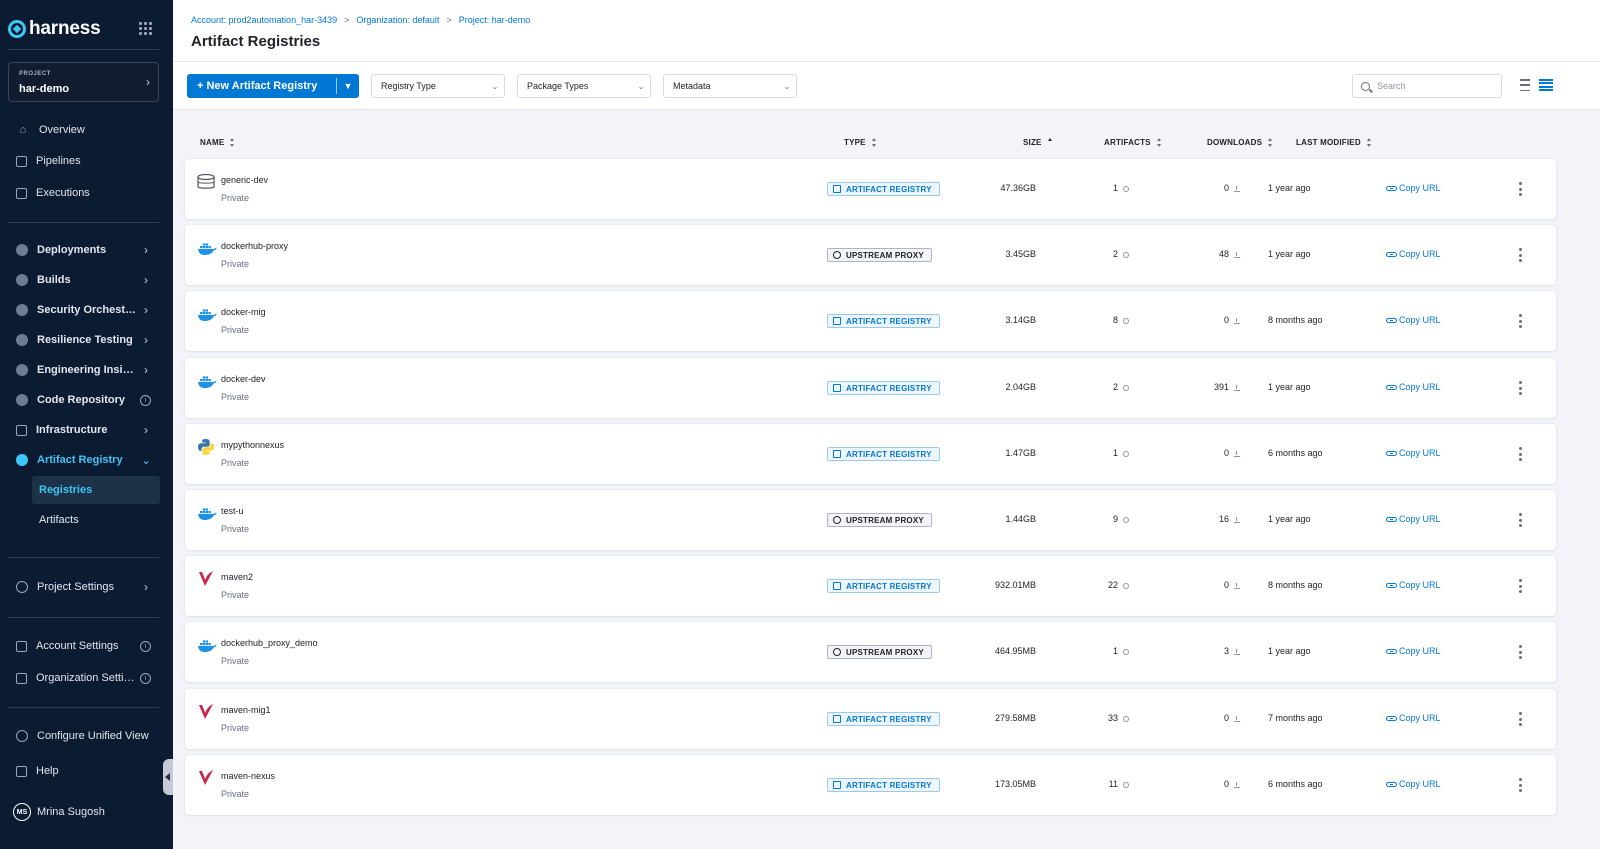 The image size is (1600, 849). I want to click on sidebar-item-label: Resilience Testing, so click(85, 340).